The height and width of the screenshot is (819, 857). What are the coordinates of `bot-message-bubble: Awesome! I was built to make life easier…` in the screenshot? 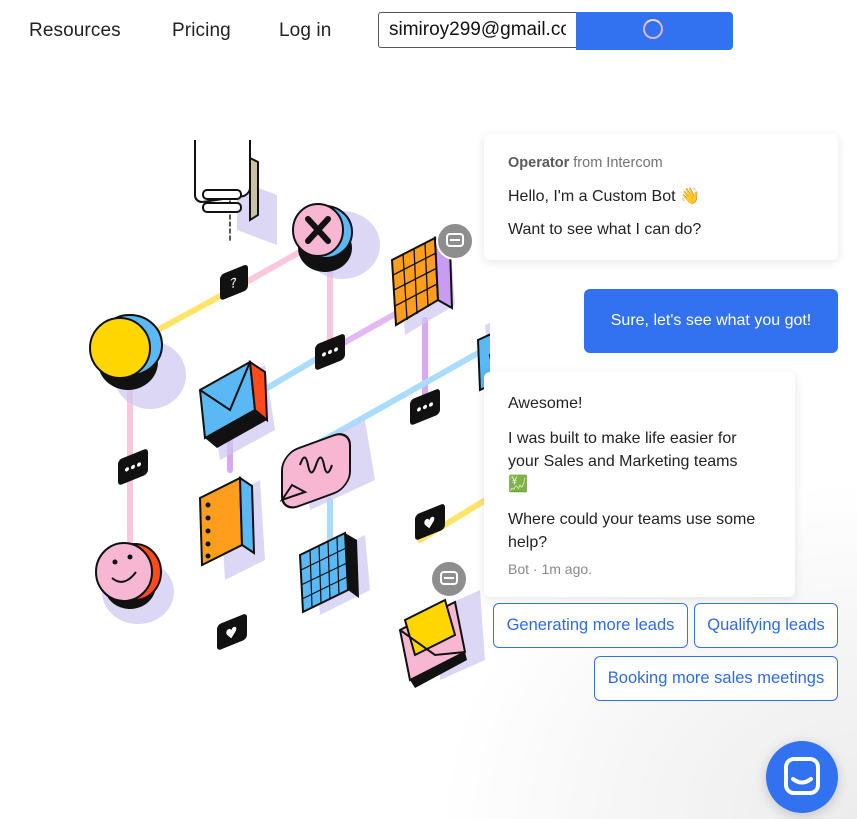 It's located at (639, 484).